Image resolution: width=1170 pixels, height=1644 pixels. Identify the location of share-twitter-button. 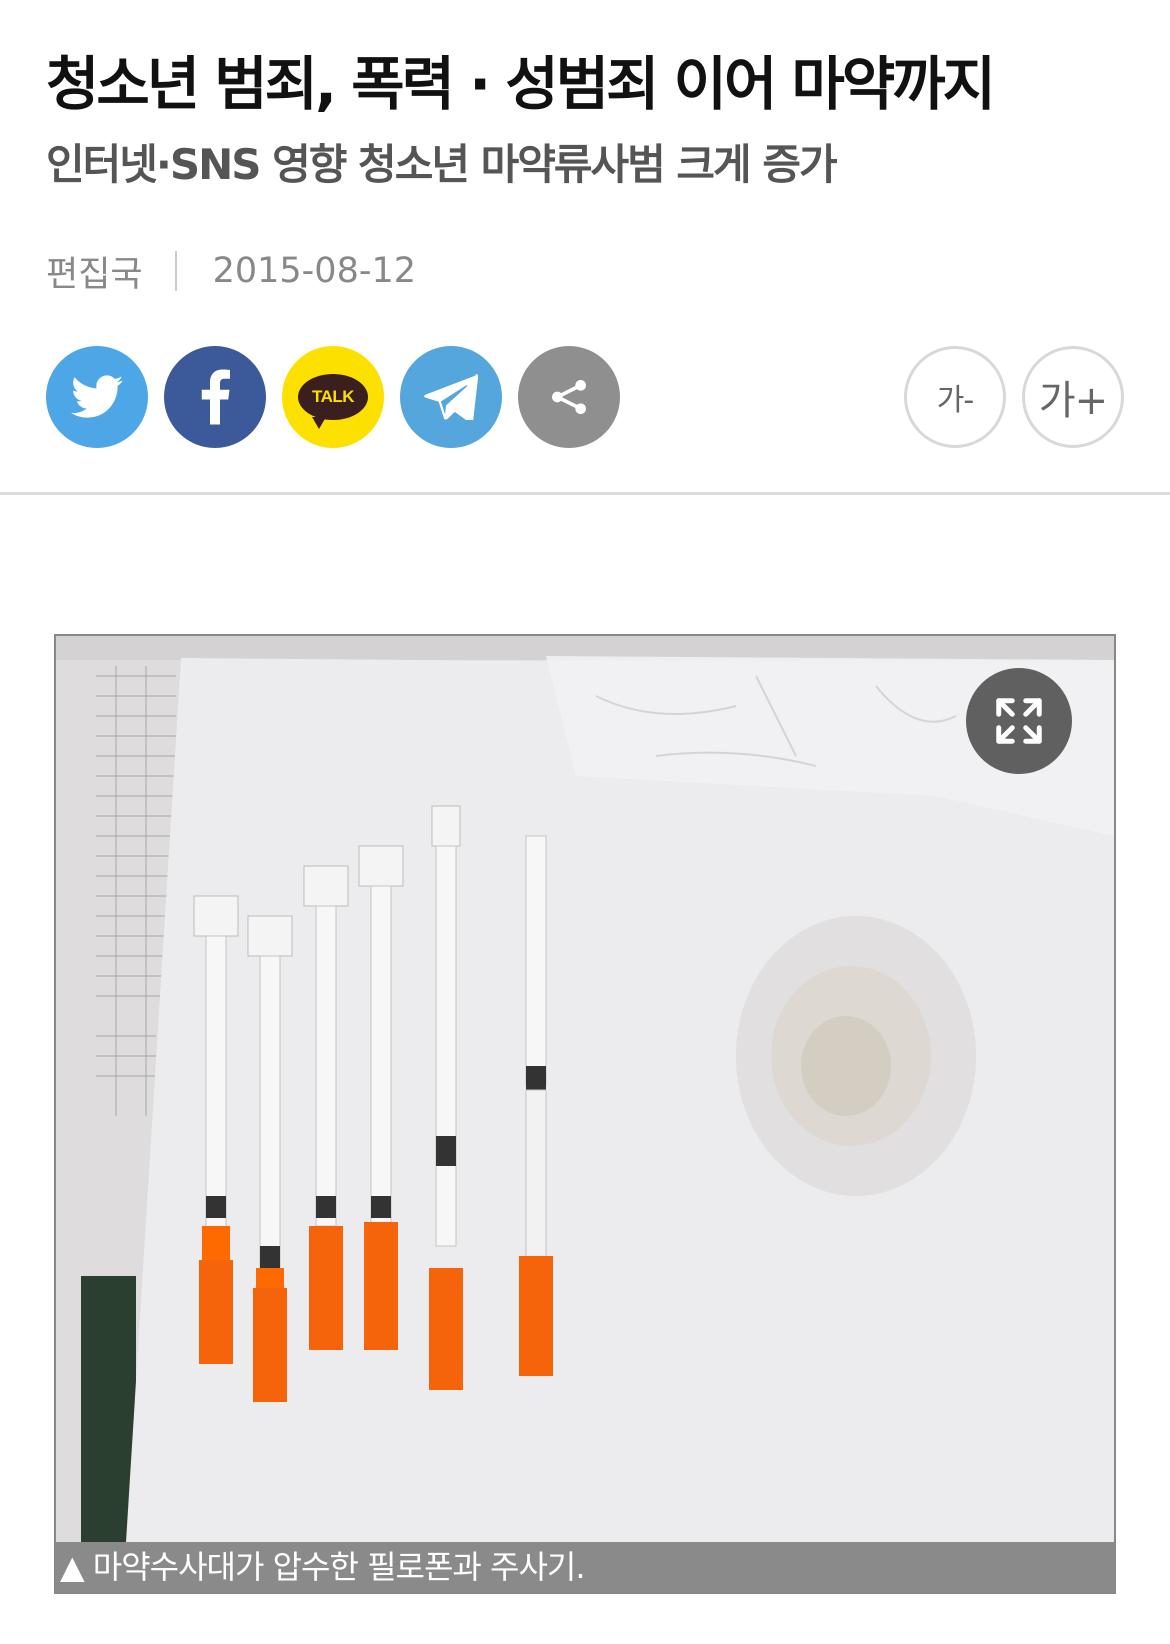
(97, 397).